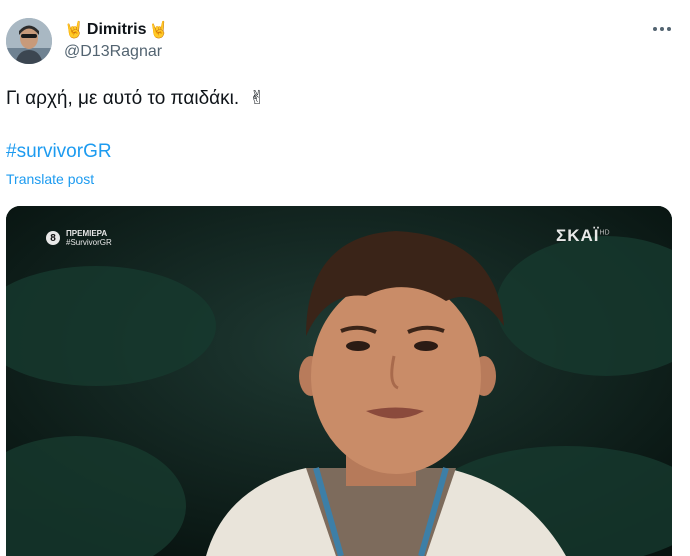 The height and width of the screenshot is (556, 690). Describe the element at coordinates (116, 52) in the screenshot. I see `author-handle: @D13Ragnar` at that location.